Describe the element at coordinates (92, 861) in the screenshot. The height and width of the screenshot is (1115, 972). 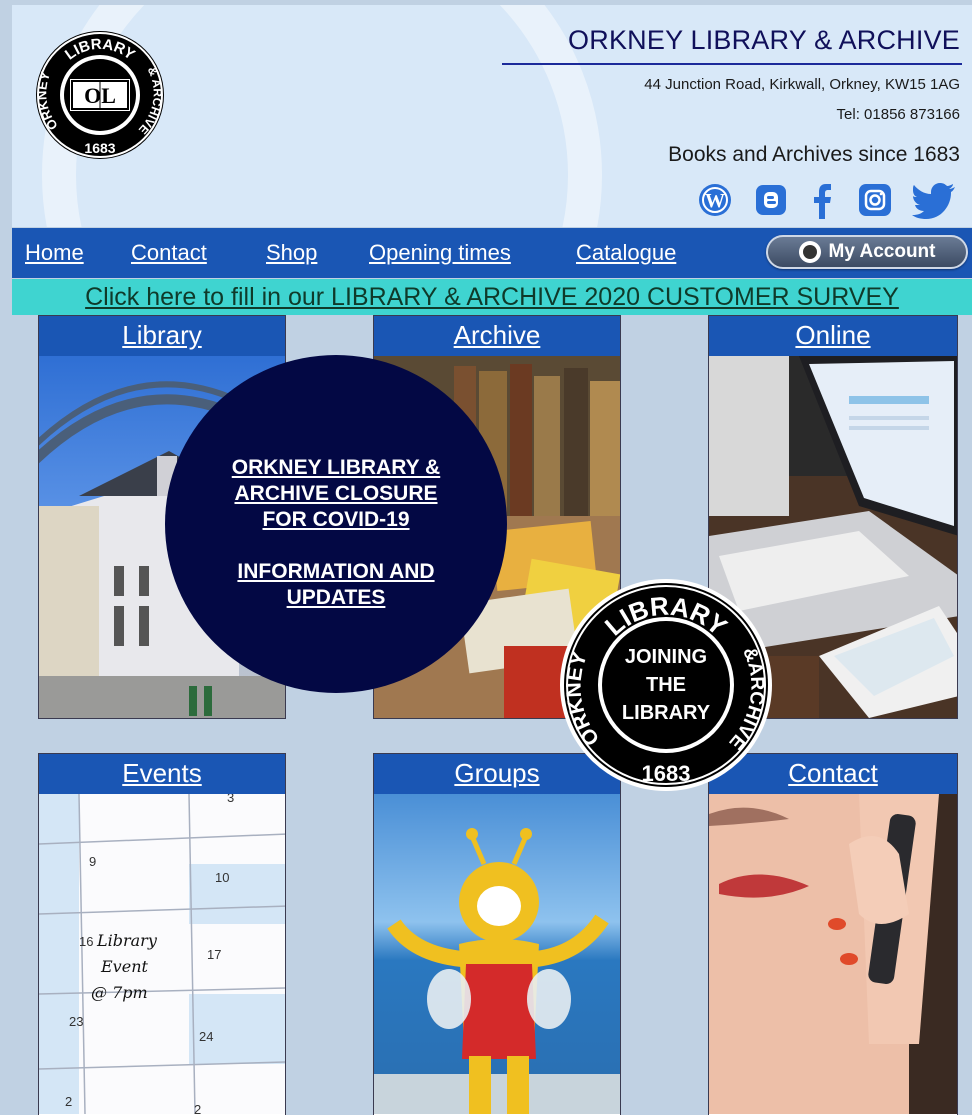
I see `calendar-day: 9` at that location.